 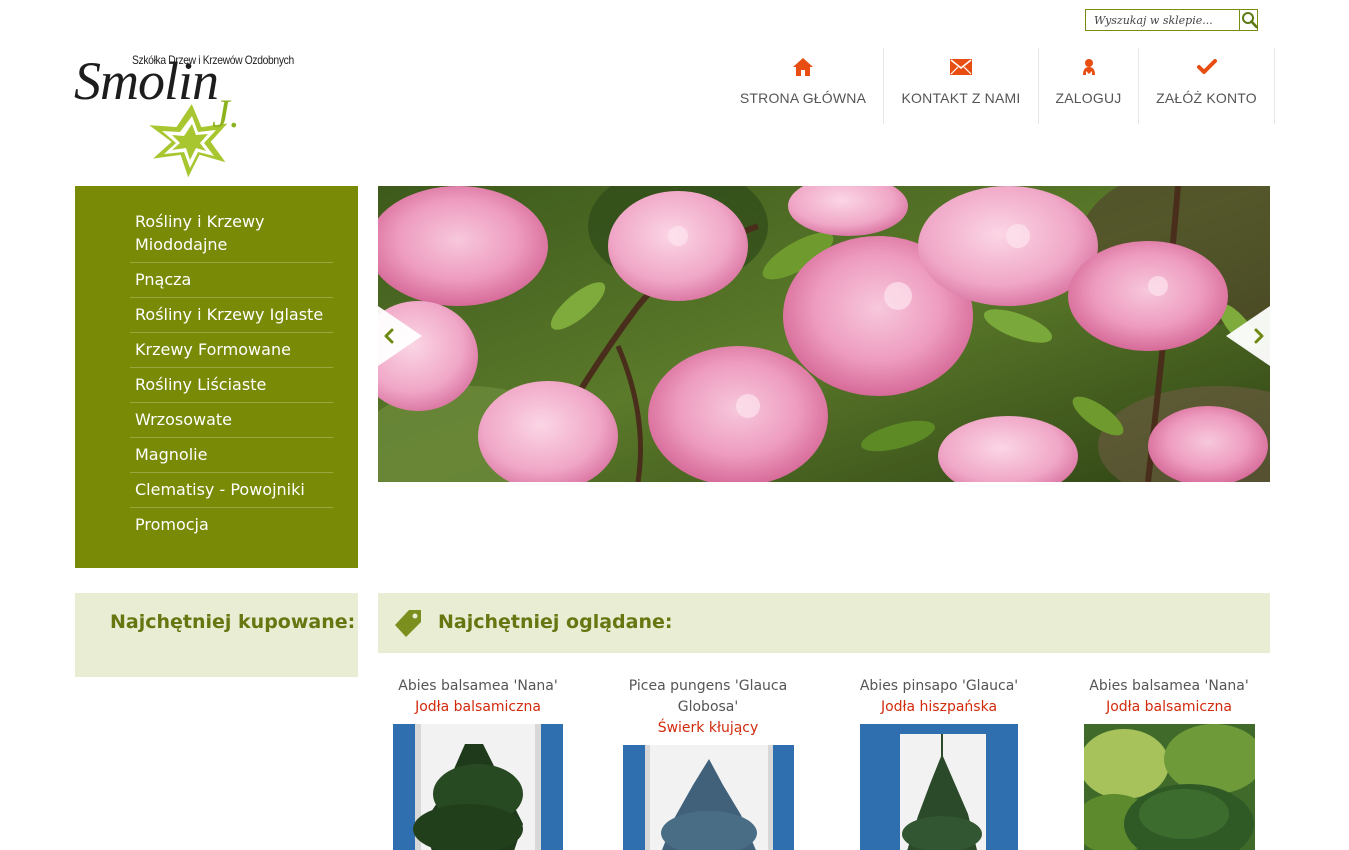 I want to click on search-input, so click(x=1162, y=20).